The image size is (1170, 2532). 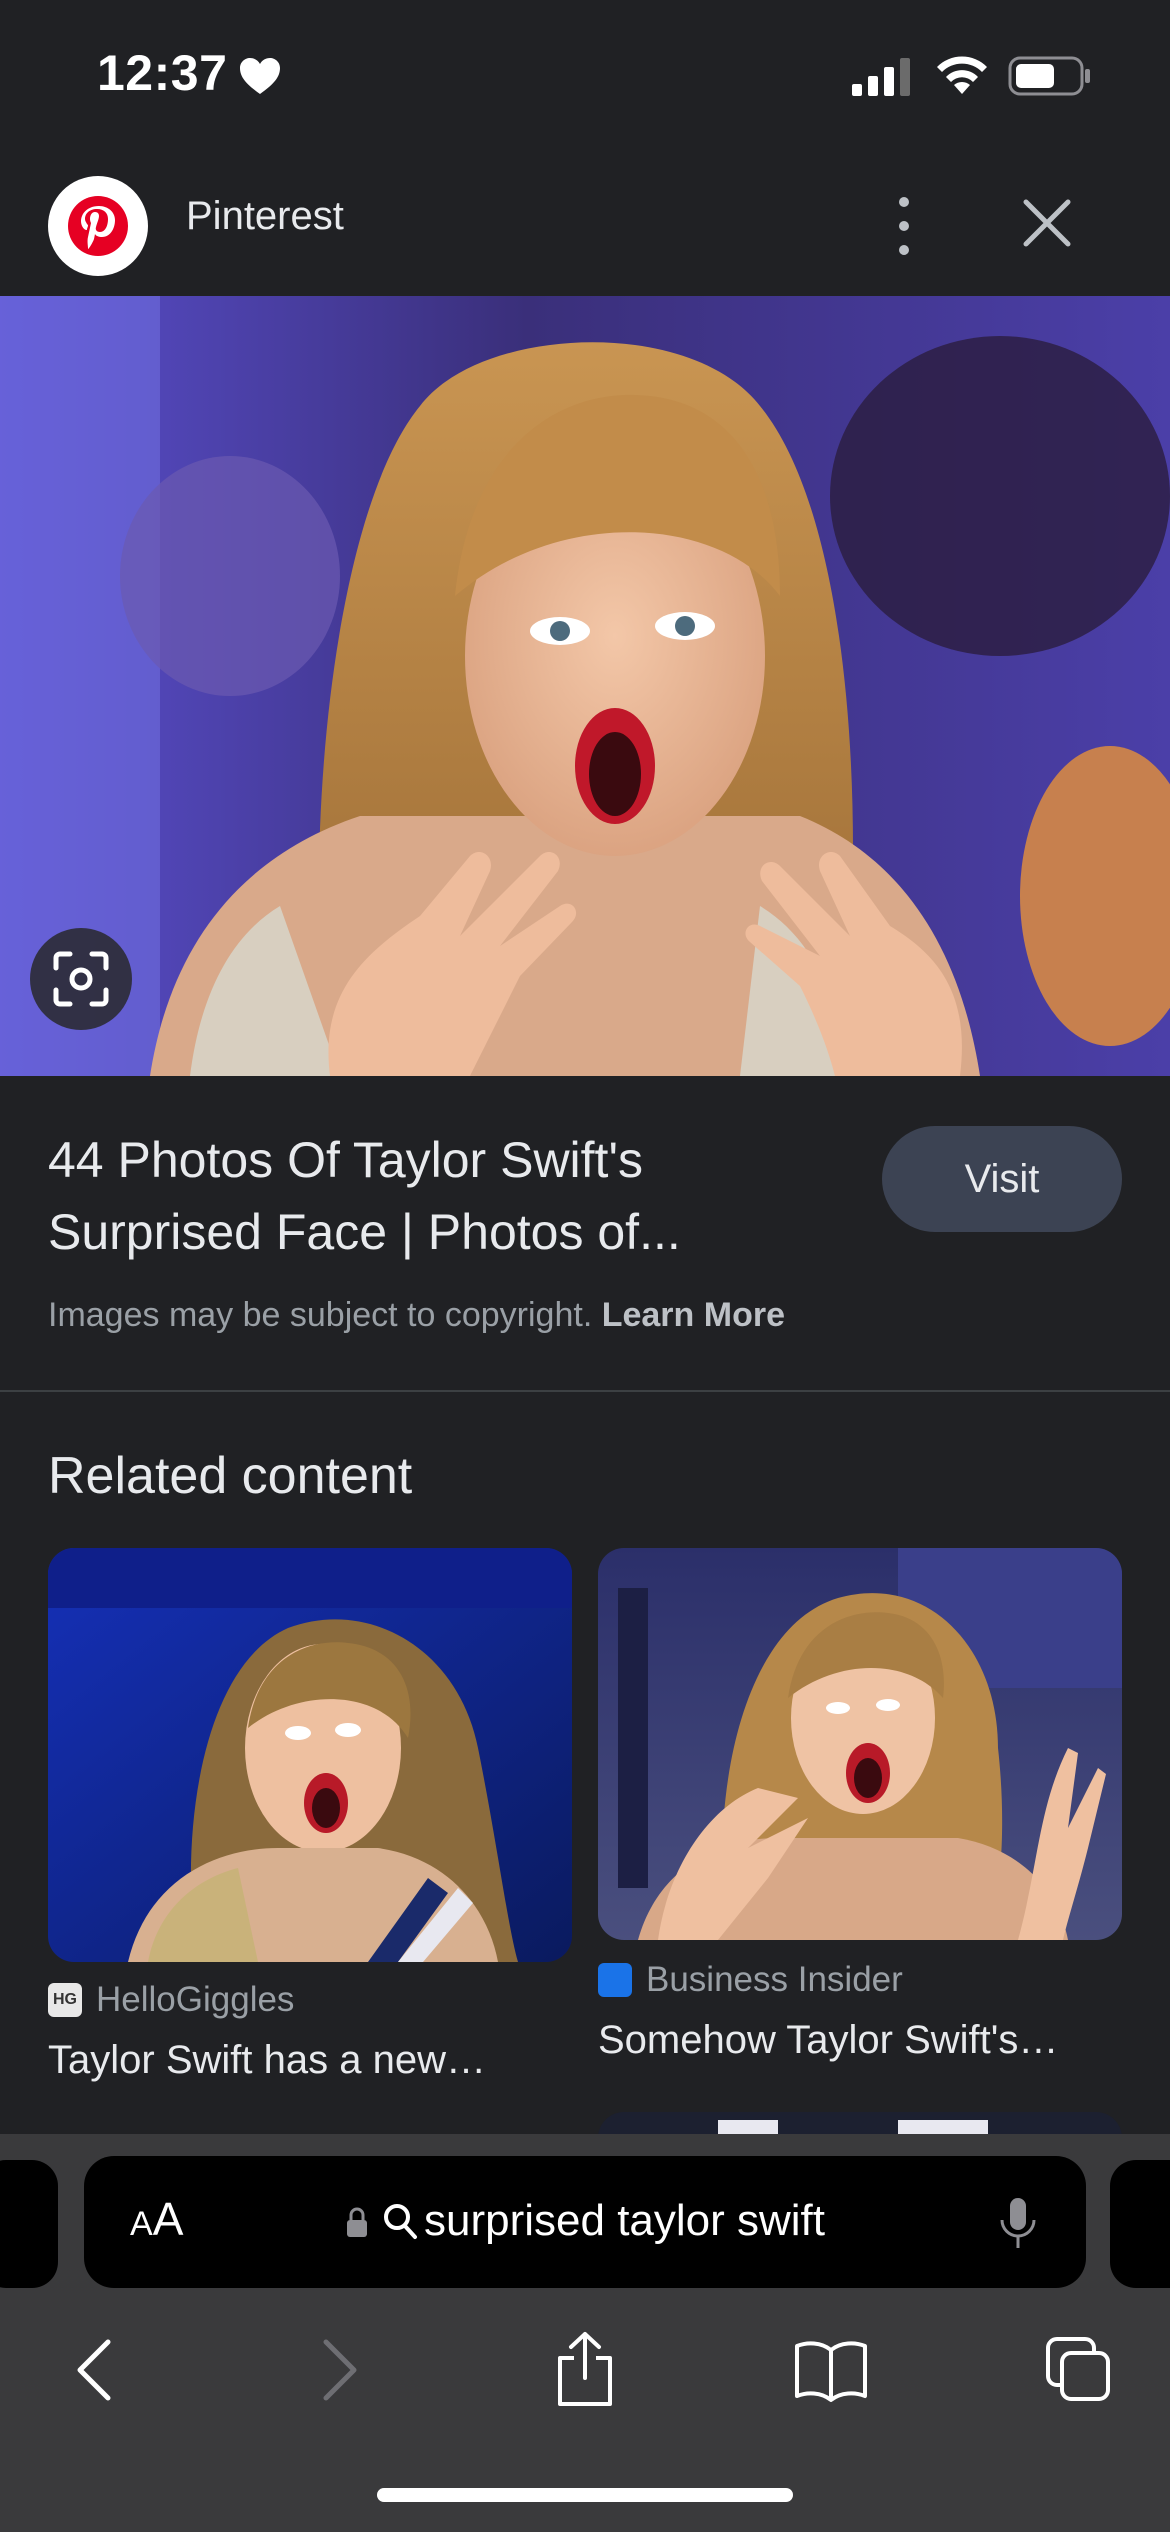 What do you see at coordinates (585, 1391) in the screenshot?
I see `divider` at bounding box center [585, 1391].